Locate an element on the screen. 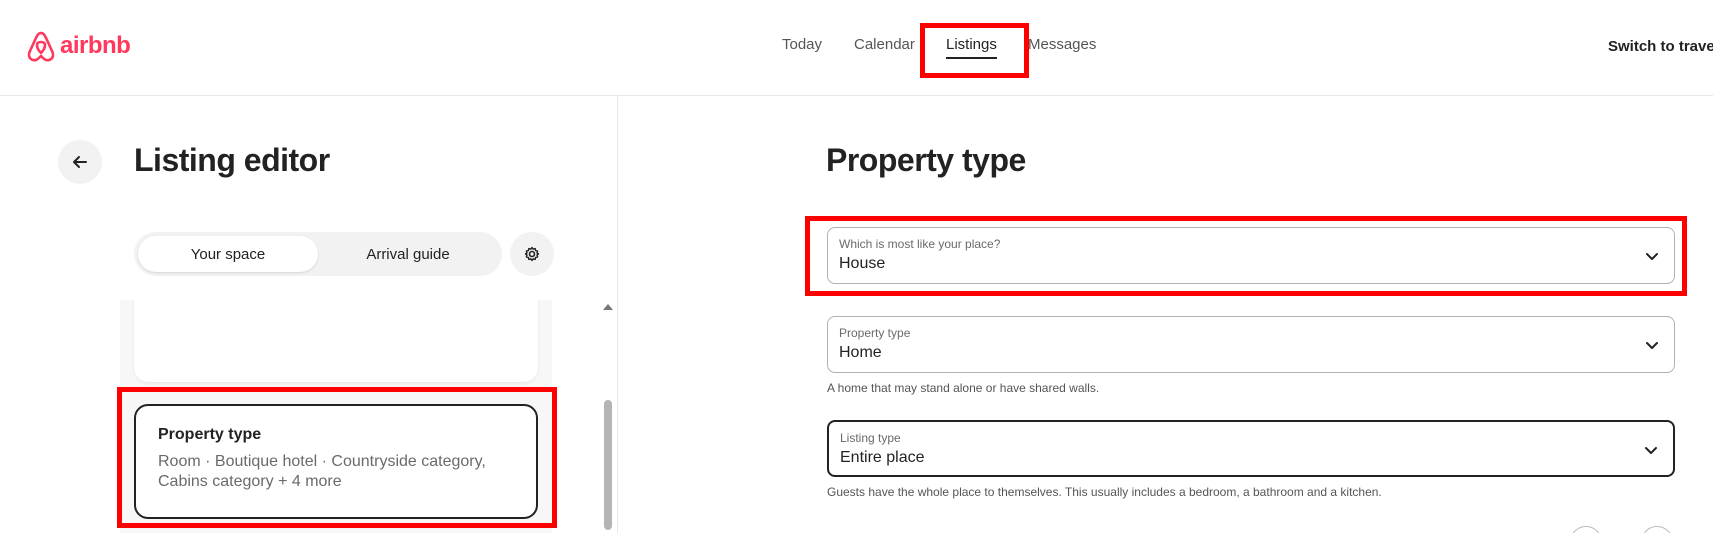  airbnb-logo: airbnb is located at coordinates (78, 46).